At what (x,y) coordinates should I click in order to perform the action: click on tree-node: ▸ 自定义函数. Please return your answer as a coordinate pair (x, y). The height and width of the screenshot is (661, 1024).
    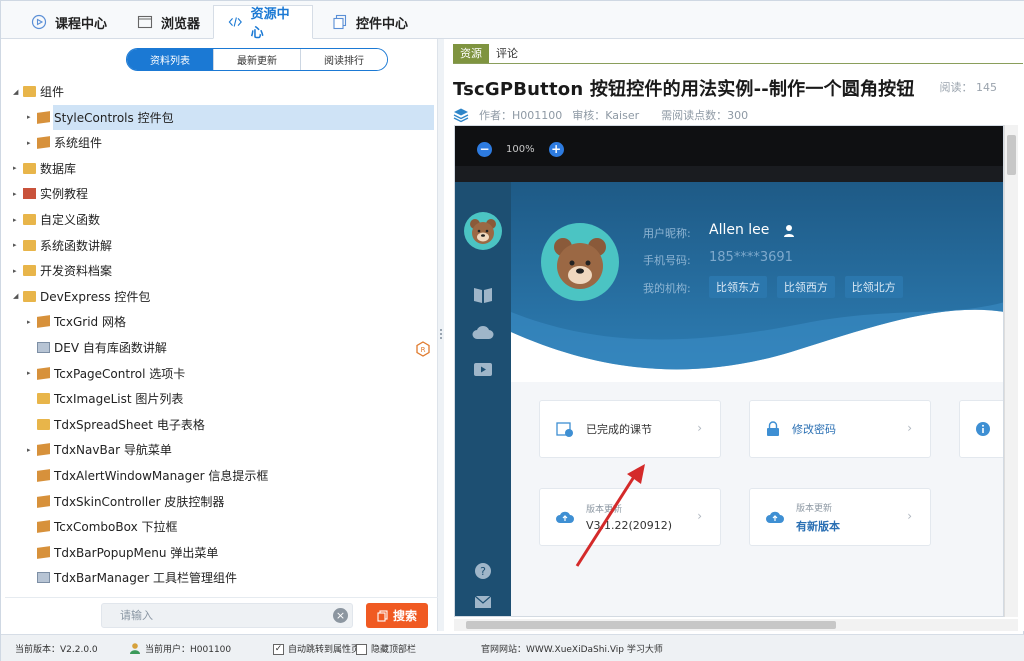
    Looking at the image, I should click on (56, 219).